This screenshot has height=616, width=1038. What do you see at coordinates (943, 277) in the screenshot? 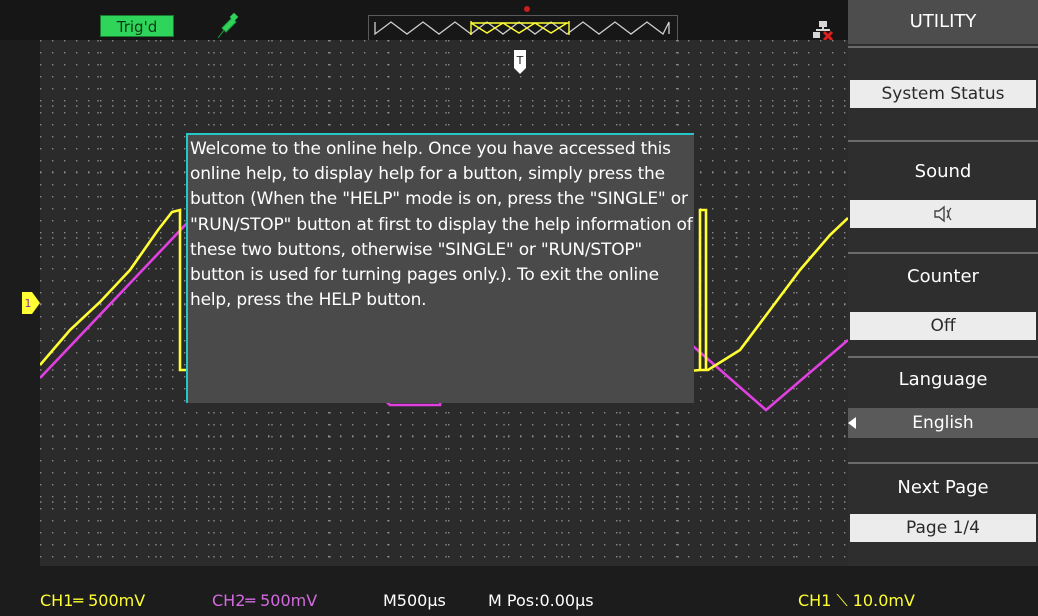
I see `counter-label: Counter` at bounding box center [943, 277].